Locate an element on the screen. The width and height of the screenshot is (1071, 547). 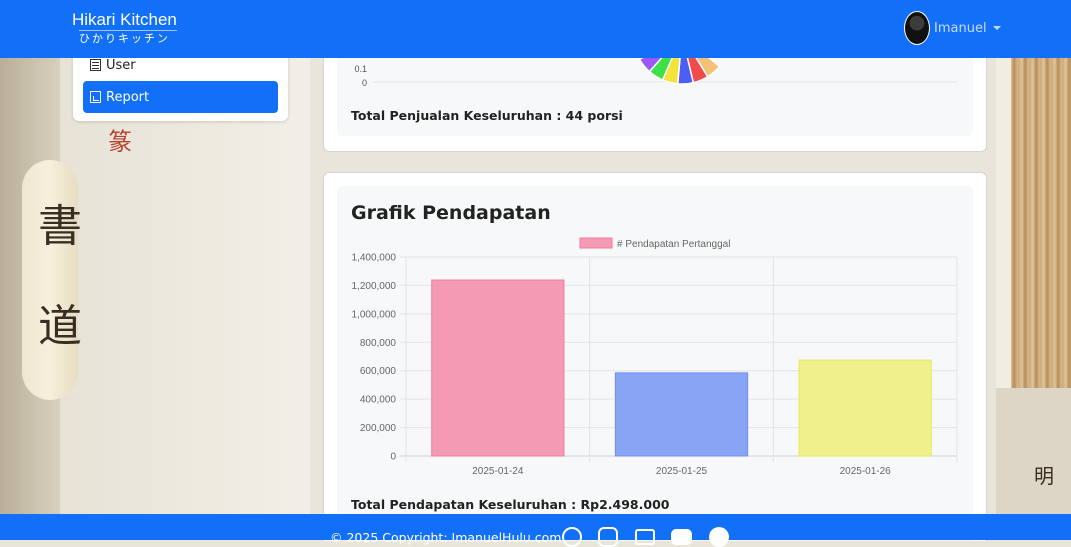
user-dropdown: Imanuel is located at coordinates (952, 28).